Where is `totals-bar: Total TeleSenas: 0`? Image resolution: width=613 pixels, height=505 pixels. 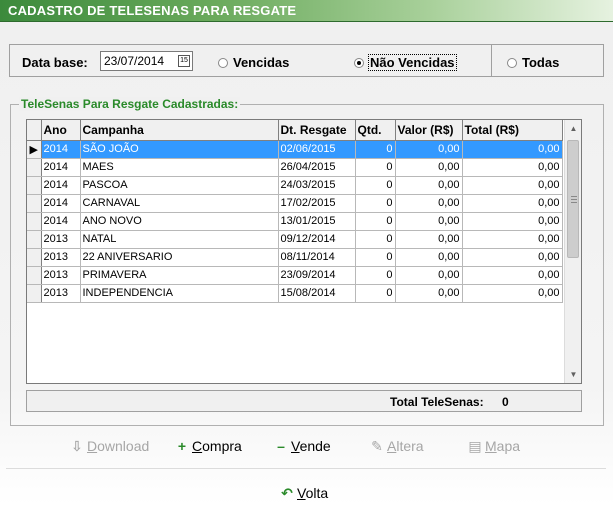
totals-bar: Total TeleSenas: 0 is located at coordinates (304, 401).